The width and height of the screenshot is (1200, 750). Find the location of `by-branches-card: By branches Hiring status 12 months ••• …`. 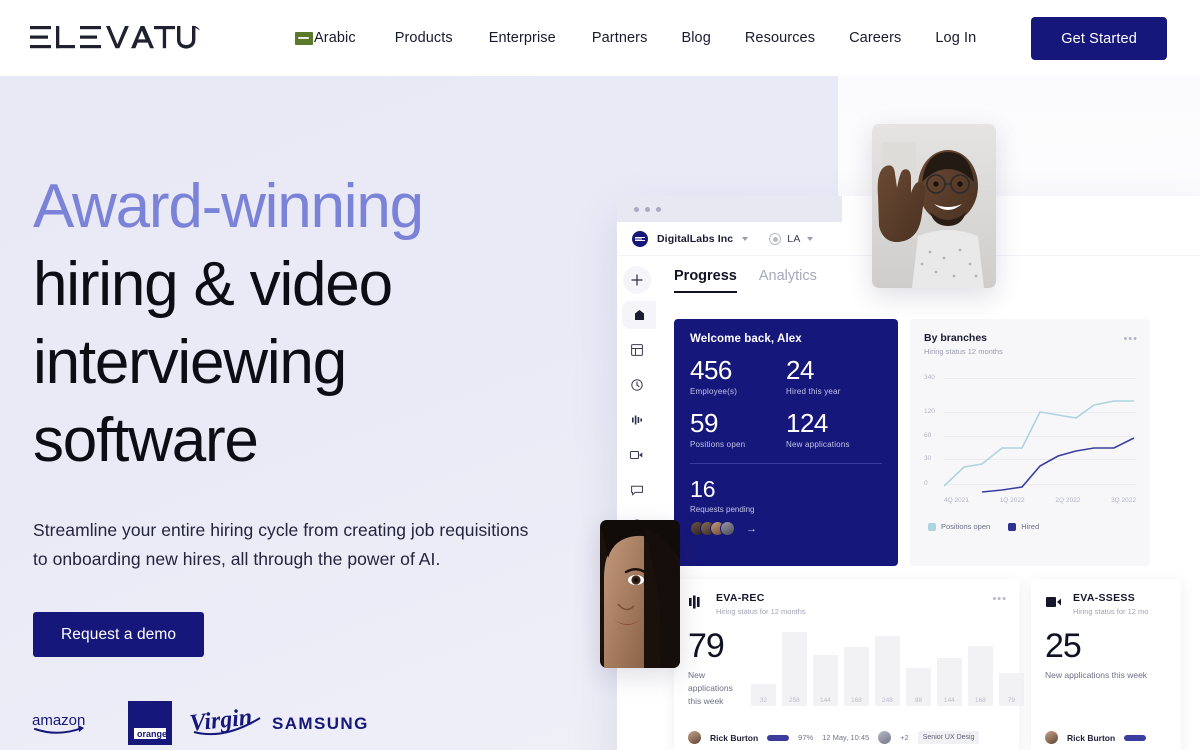

by-branches-card: By branches Hiring status 12 months ••• … is located at coordinates (1030, 442).